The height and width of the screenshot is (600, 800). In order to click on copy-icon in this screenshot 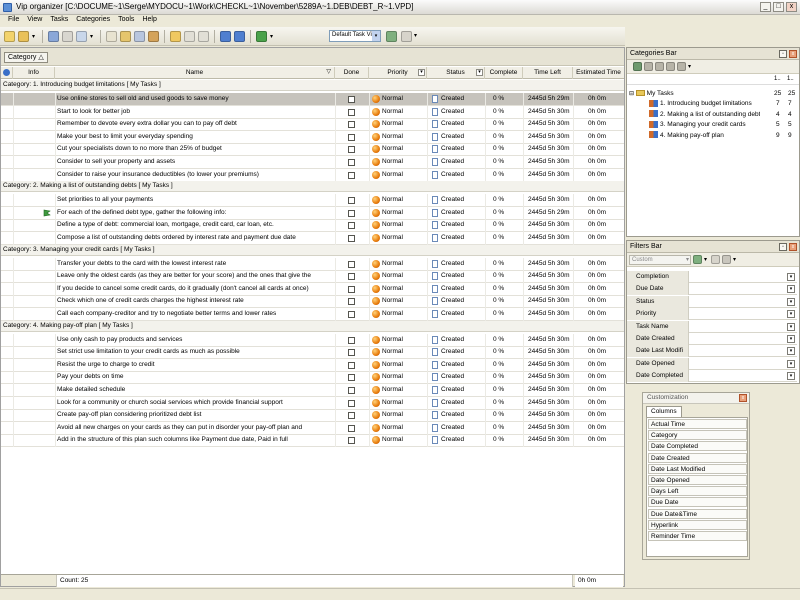, I will do `click(125, 36)`.